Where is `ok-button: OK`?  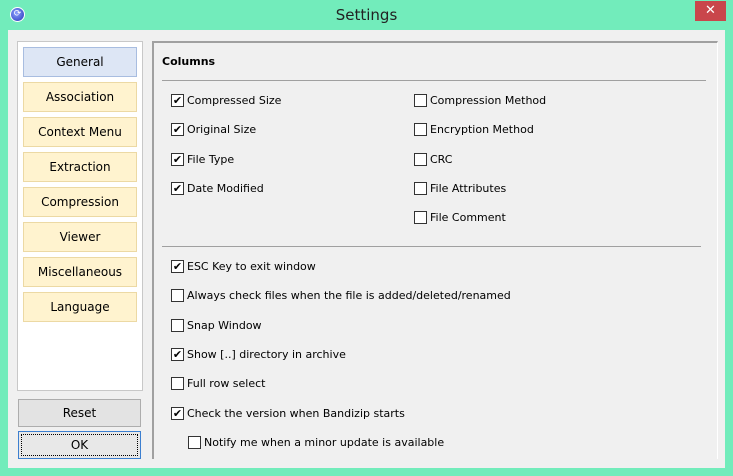
ok-button: OK is located at coordinates (79, 445).